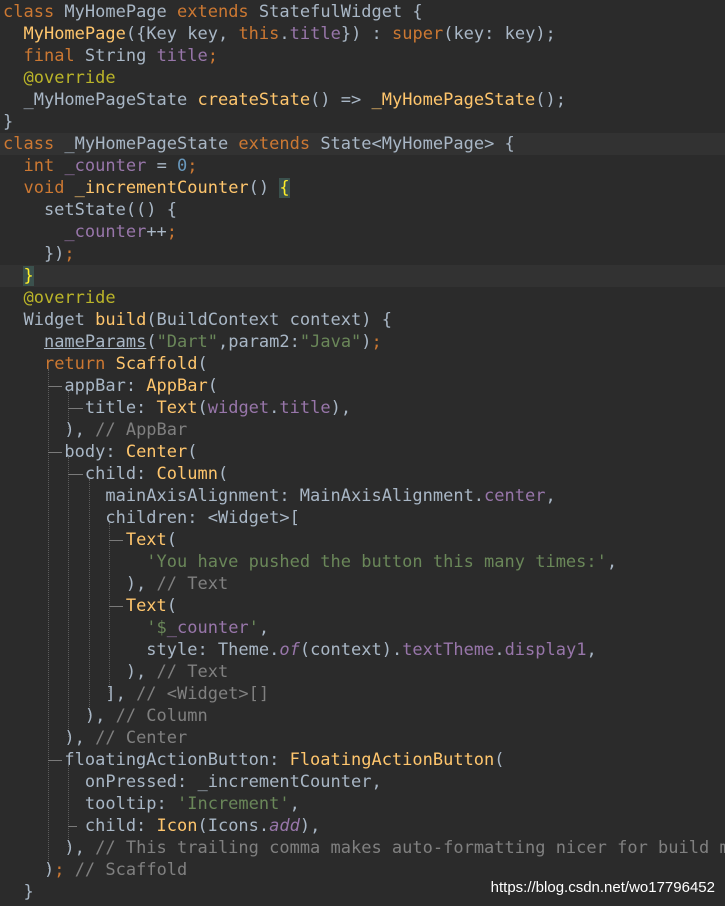  What do you see at coordinates (28, 276) in the screenshot?
I see `code-token: }` at bounding box center [28, 276].